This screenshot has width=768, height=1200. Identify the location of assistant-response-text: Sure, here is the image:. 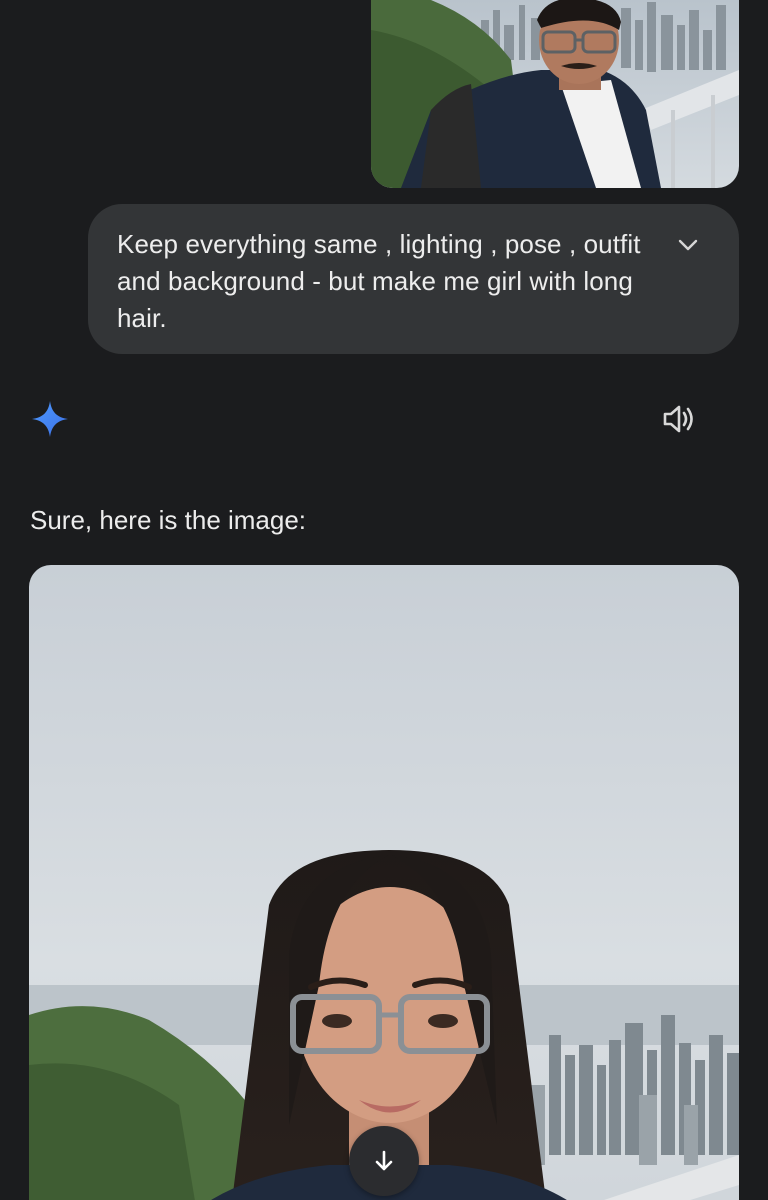
(168, 520).